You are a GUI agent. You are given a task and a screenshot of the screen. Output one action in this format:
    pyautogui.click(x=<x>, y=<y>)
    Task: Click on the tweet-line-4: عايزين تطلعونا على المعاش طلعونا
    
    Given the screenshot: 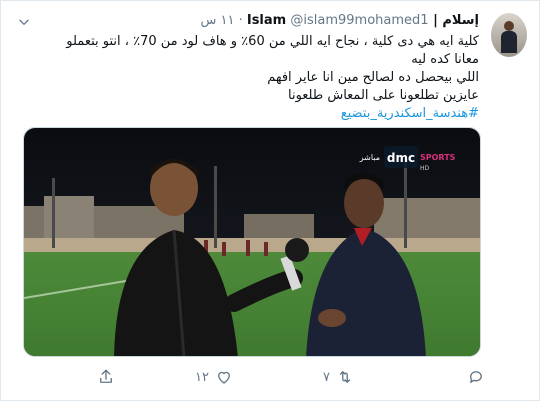 What is the action you would take?
    pyautogui.click(x=383, y=95)
    